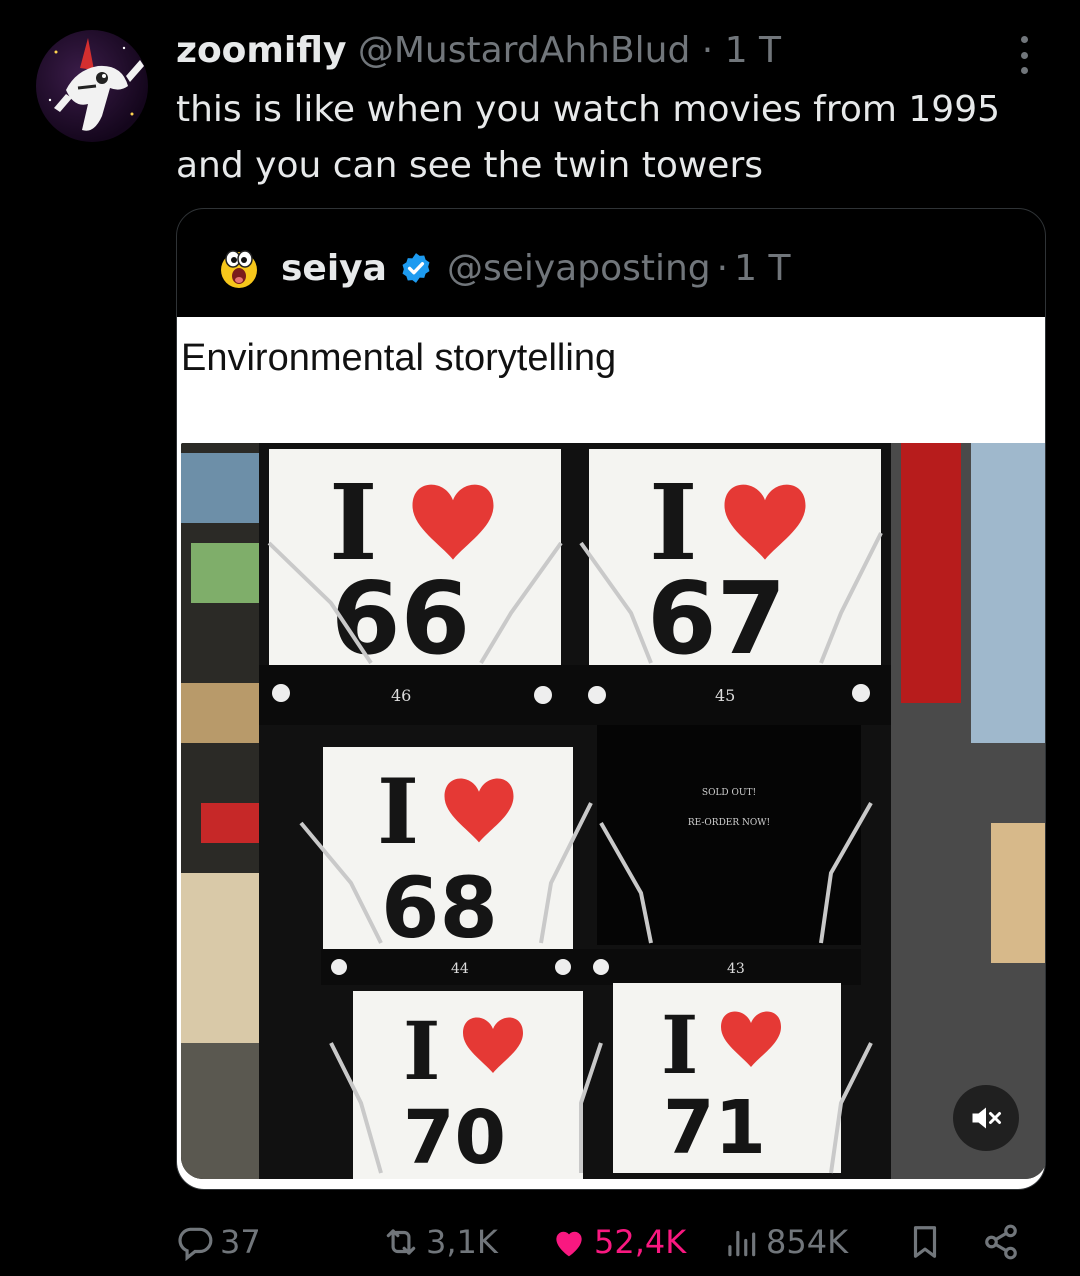 This screenshot has width=1080, height=1276. Describe the element at coordinates (439, 908) in the screenshot. I see `card-number-68: 68` at that location.